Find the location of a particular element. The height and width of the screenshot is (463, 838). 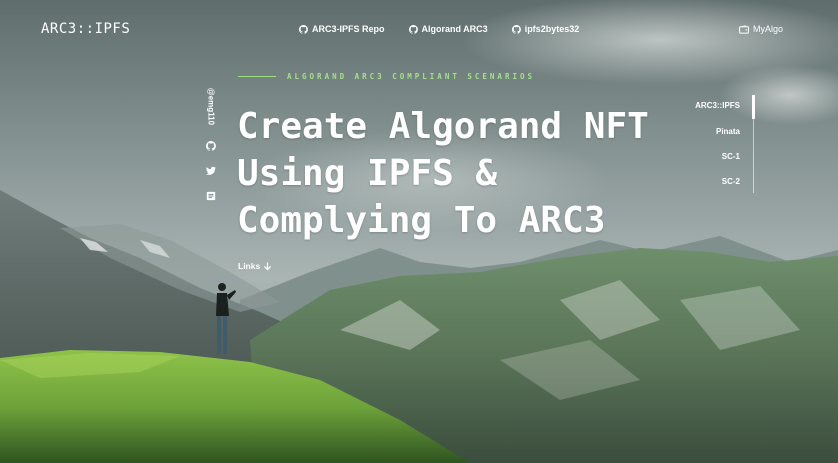

section-nav-arc3-ipfs: ARC3::IPFS is located at coordinates (717, 105).